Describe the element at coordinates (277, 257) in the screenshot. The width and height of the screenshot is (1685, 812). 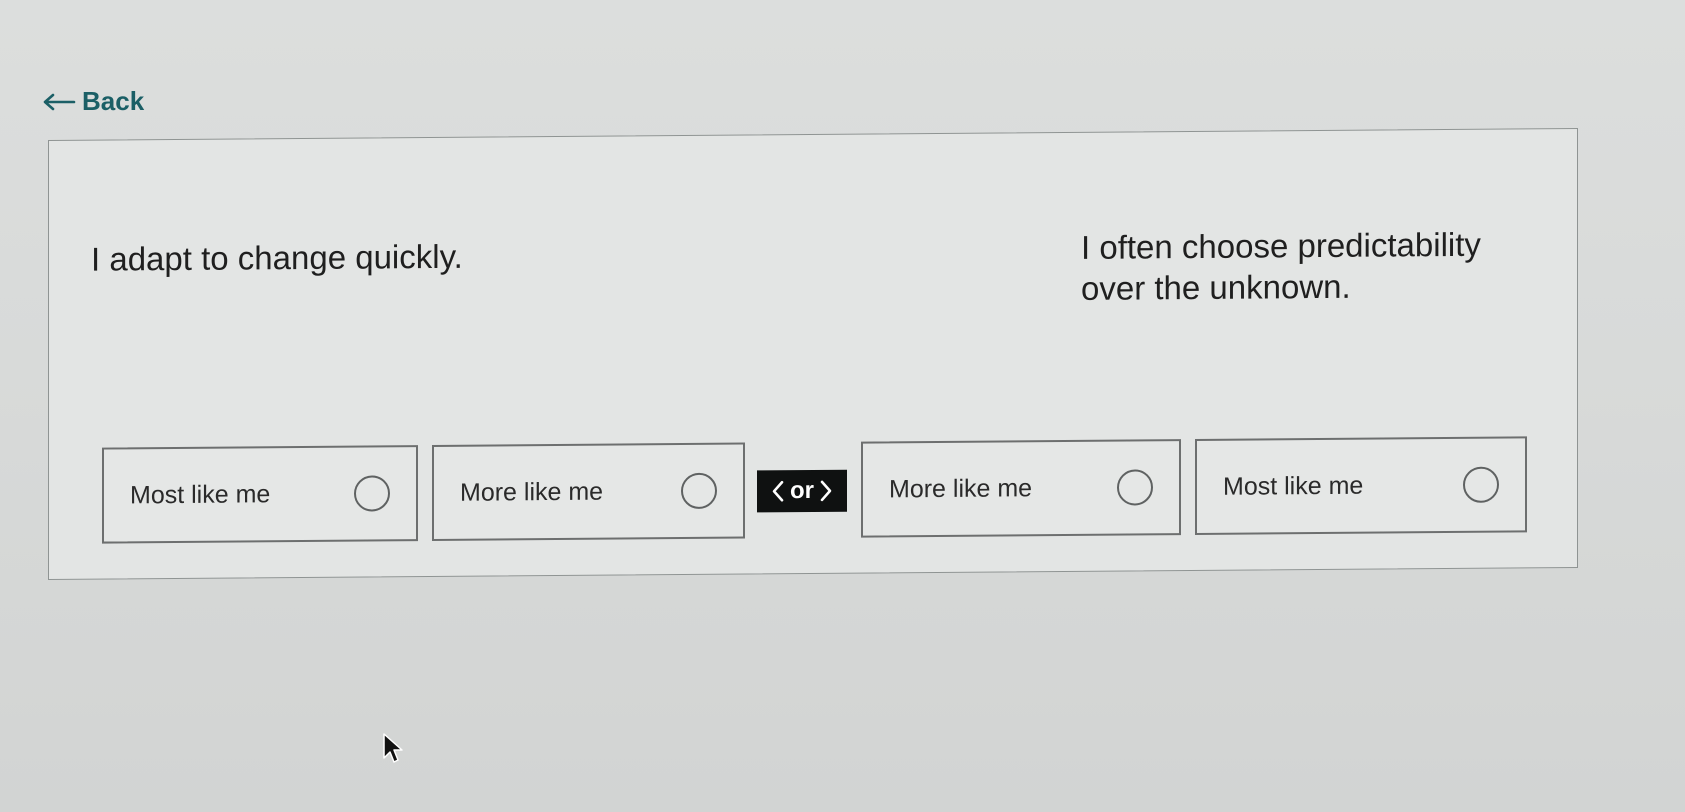
I see `left-statement: I adapt to change quickly.` at that location.